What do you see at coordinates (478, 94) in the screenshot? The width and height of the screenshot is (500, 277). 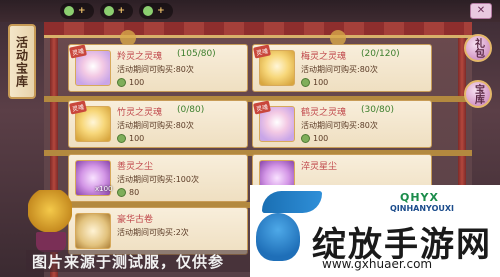 I see `treasury-button: 宝库` at bounding box center [478, 94].